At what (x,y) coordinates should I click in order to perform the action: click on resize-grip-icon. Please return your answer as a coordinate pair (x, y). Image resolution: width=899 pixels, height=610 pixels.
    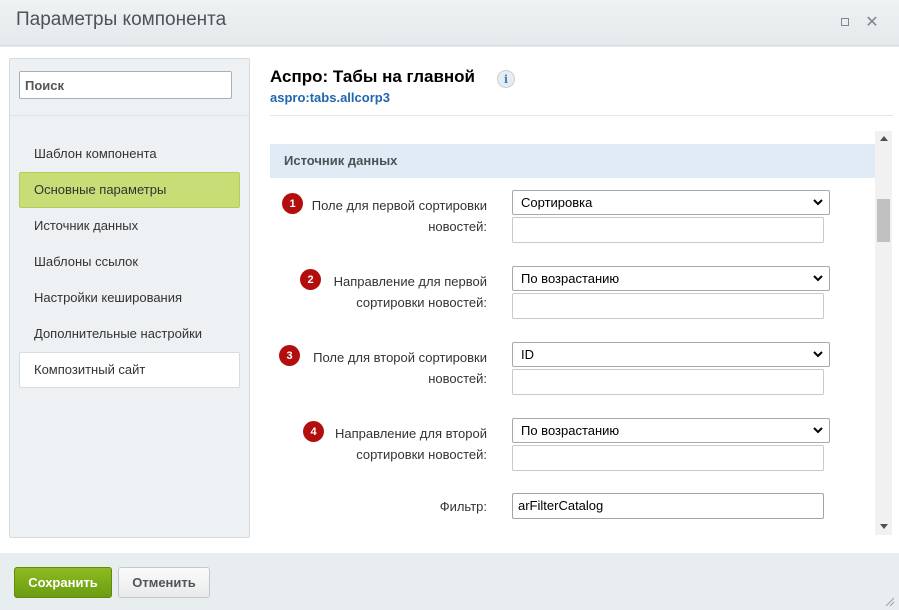
    Looking at the image, I should click on (890, 602).